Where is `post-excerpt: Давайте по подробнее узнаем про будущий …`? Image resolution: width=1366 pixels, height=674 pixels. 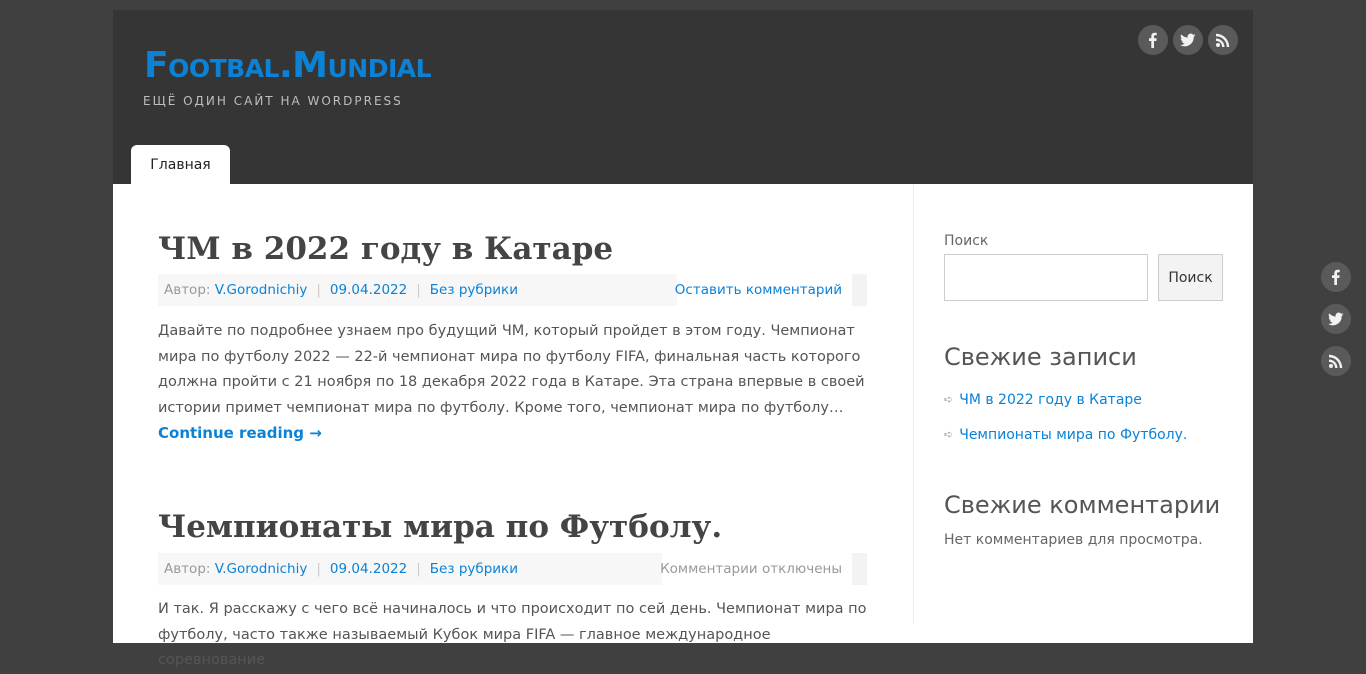 post-excerpt: Давайте по подробнее узнаем про будущий … is located at coordinates (511, 369).